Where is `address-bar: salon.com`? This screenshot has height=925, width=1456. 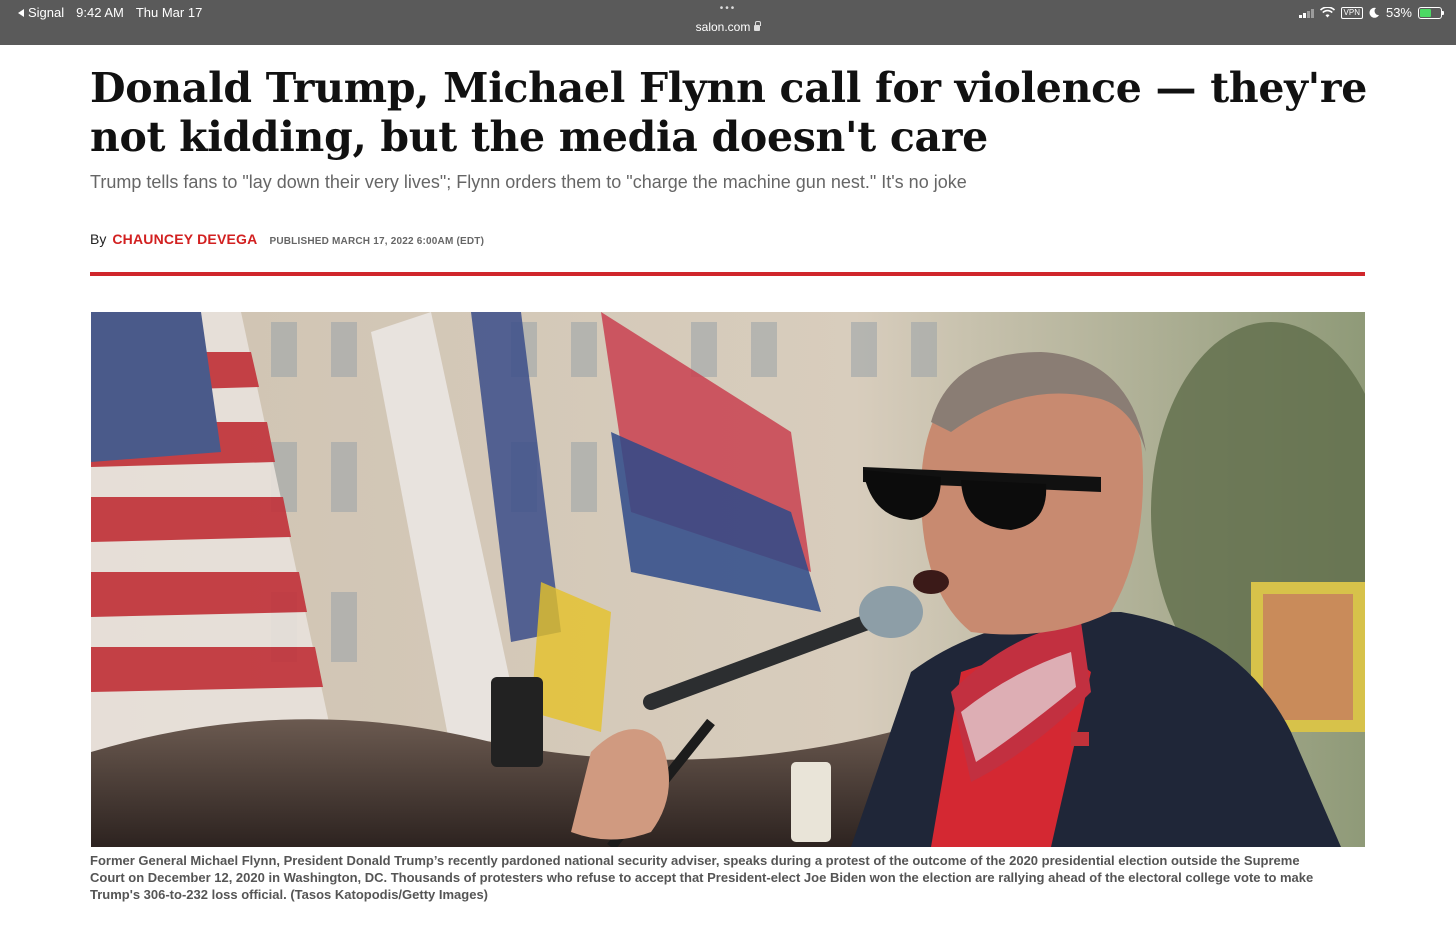
address-bar: salon.com is located at coordinates (728, 27).